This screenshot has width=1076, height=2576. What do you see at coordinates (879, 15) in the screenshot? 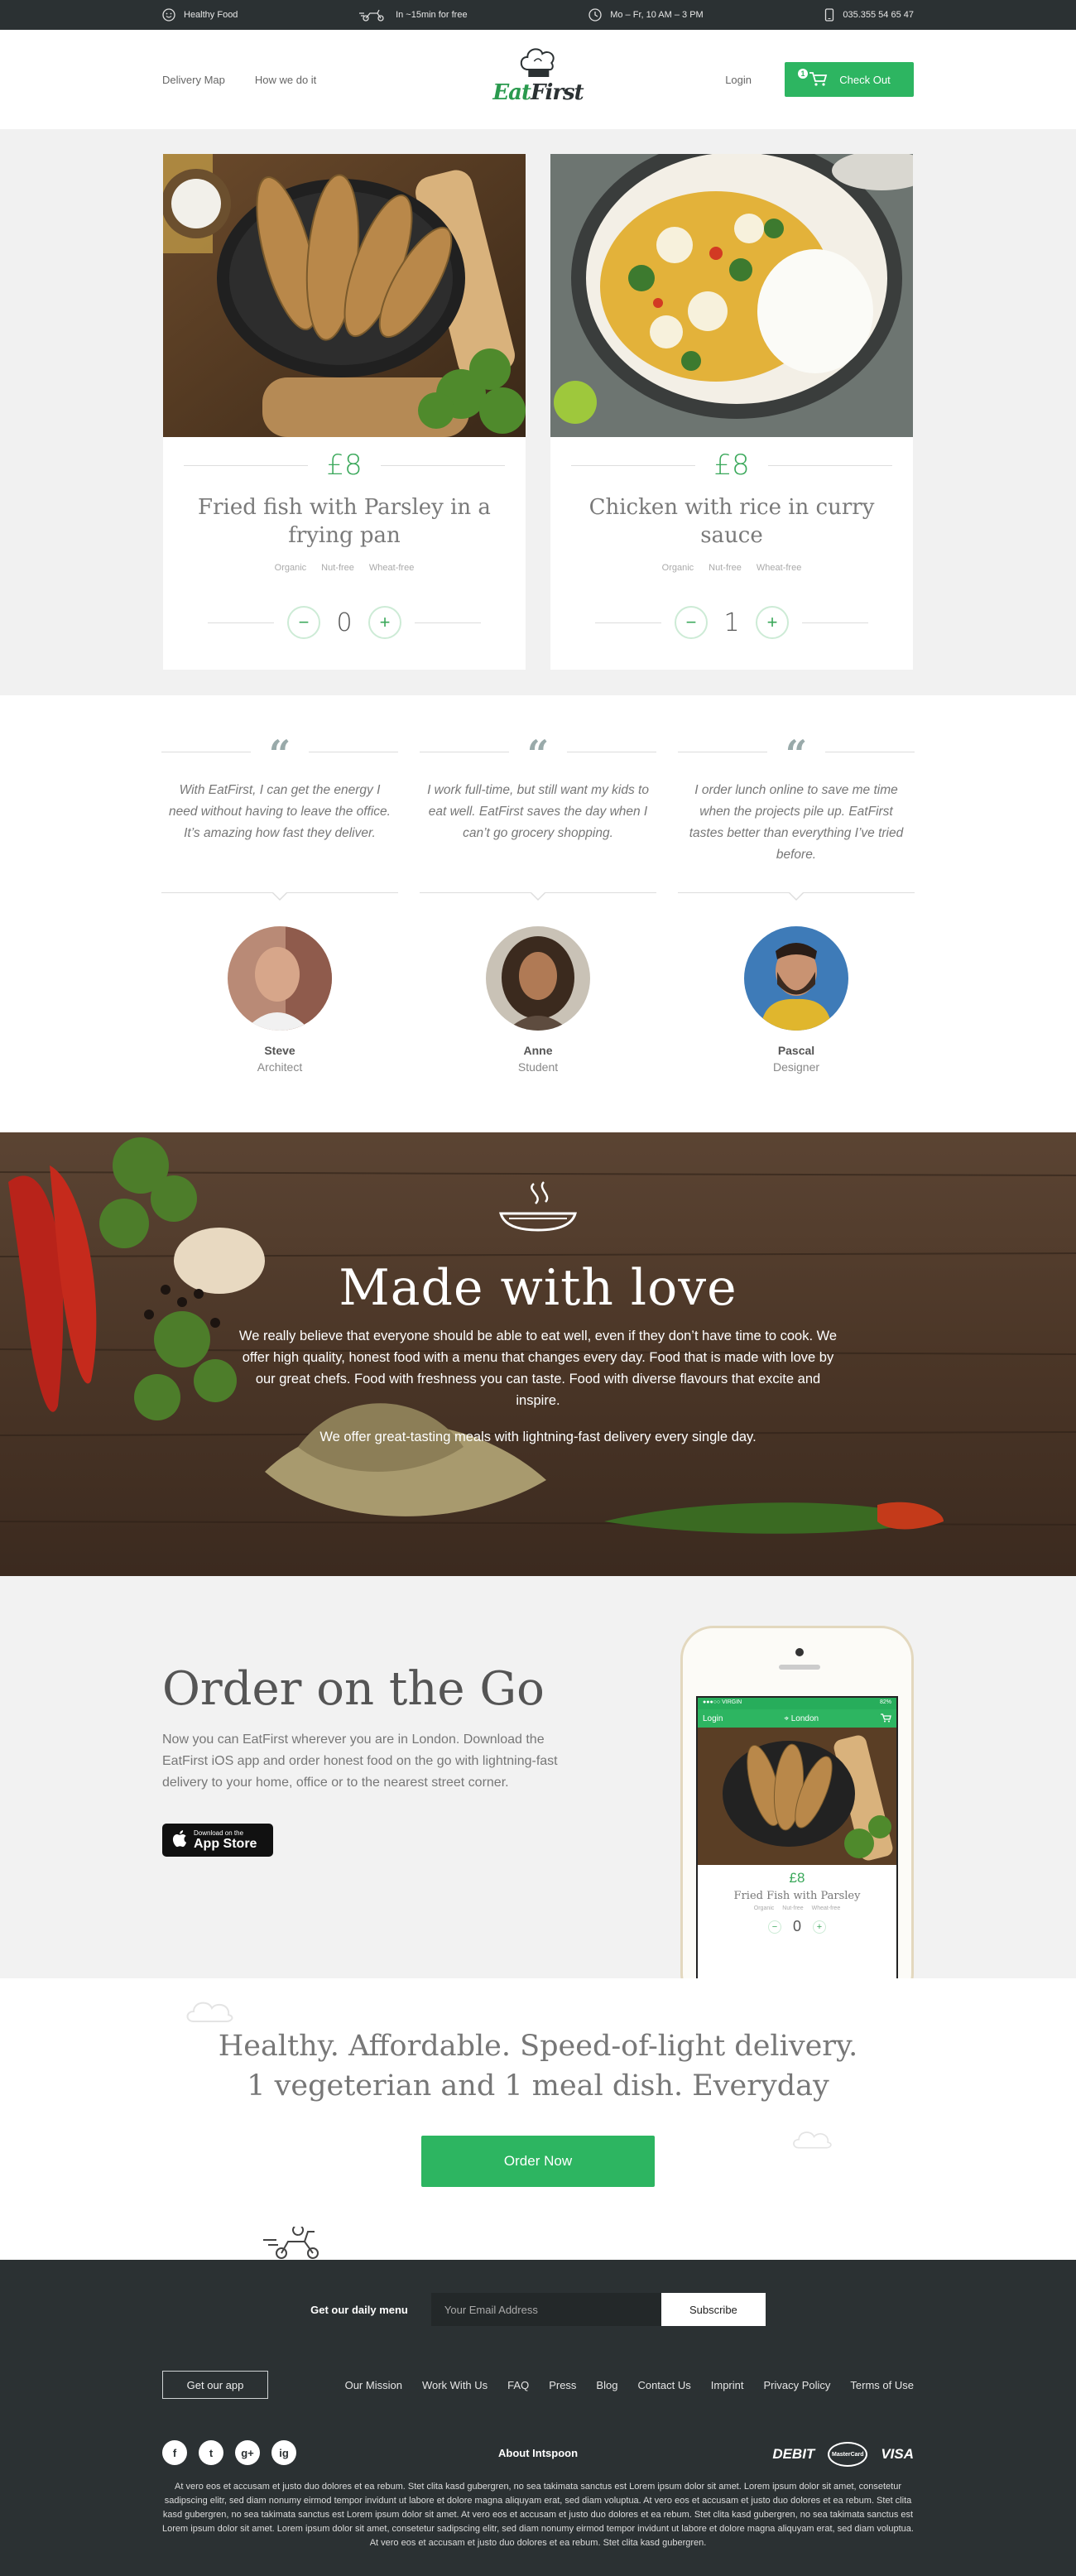
I see `topbar-phone-number: 035.355 54 65 47` at bounding box center [879, 15].